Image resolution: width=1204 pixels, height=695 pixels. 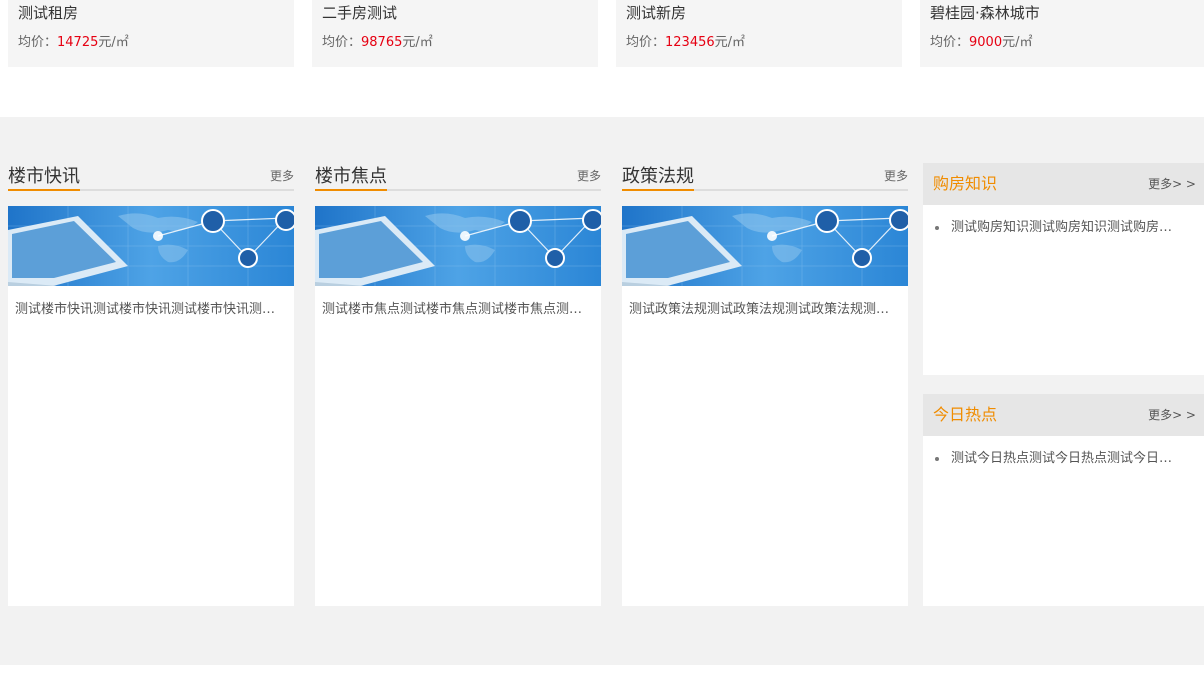 I want to click on list-item-text: 测试购房知识测试购房知识测试购房知识测试购房知识, so click(x=1062, y=228).